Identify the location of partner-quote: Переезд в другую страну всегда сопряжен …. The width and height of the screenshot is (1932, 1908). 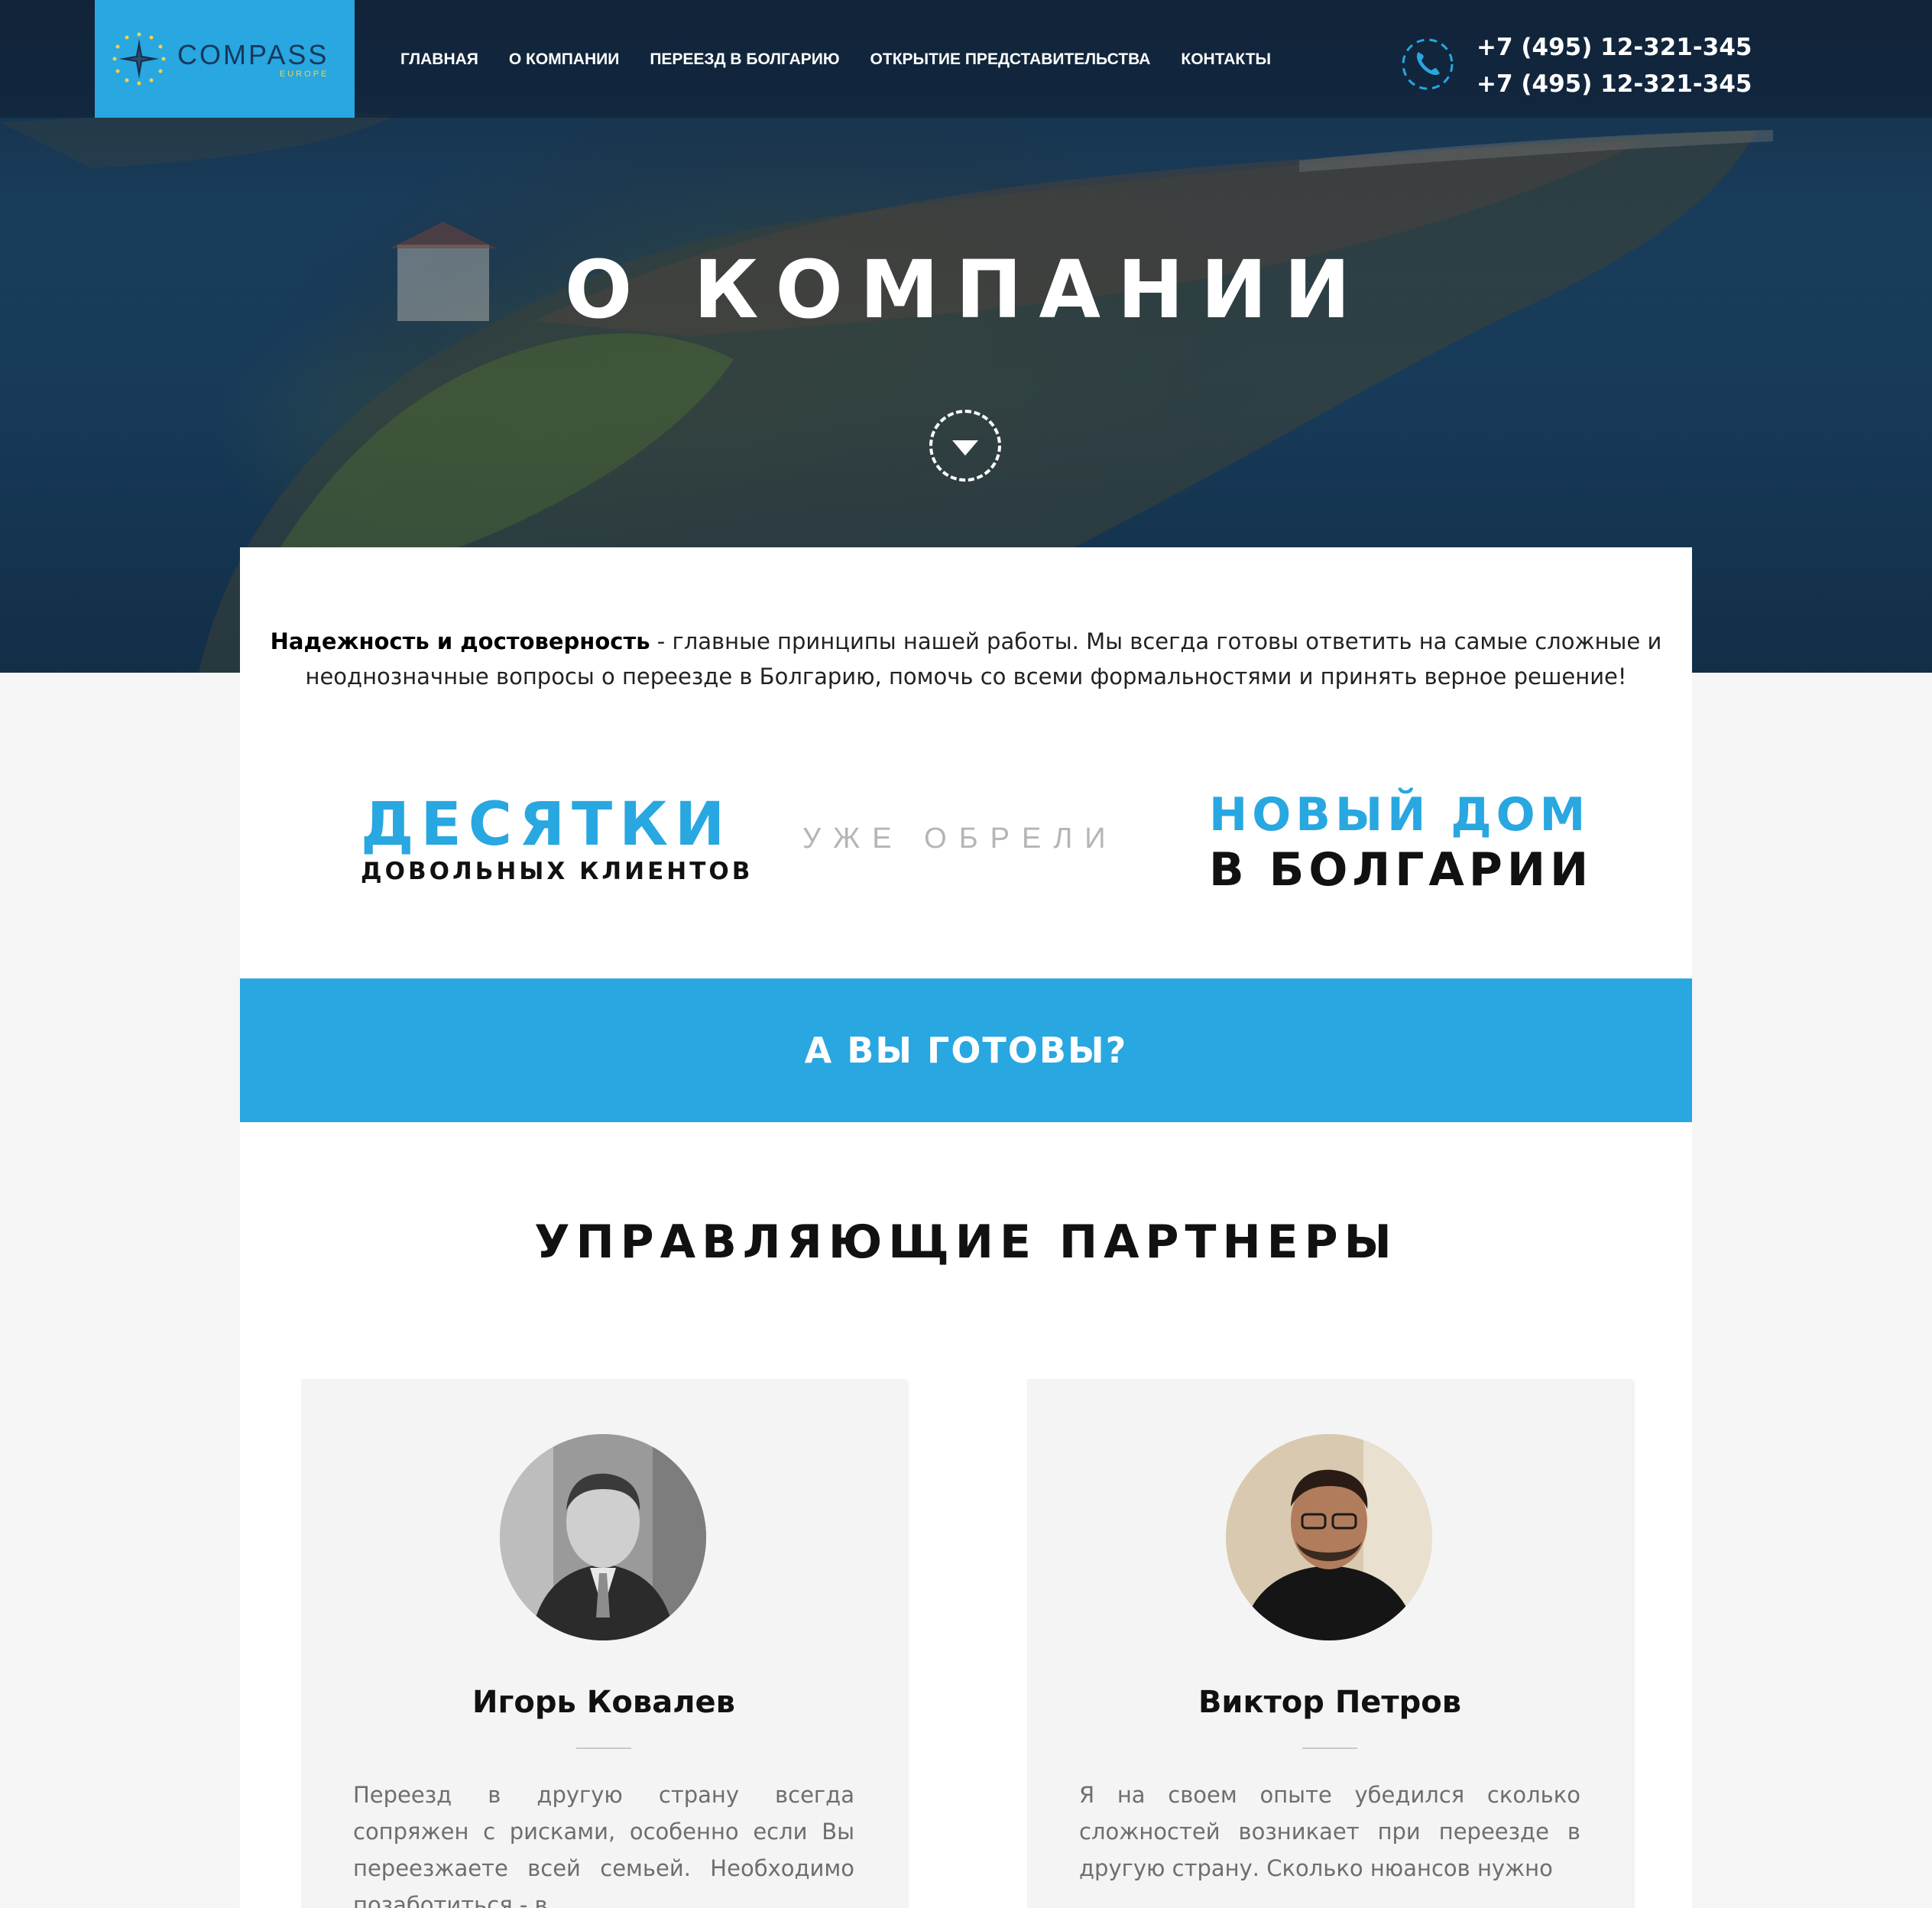
(603, 1845).